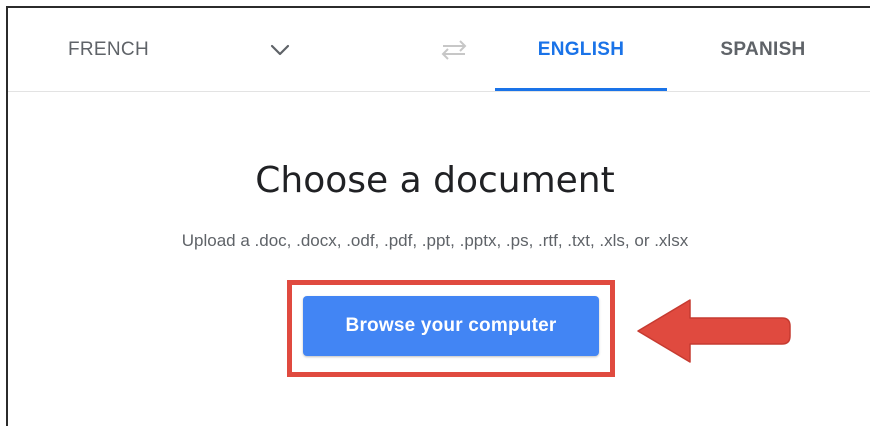 The image size is (870, 426). Describe the element at coordinates (714, 331) in the screenshot. I see `red-arrow-annotation` at that location.